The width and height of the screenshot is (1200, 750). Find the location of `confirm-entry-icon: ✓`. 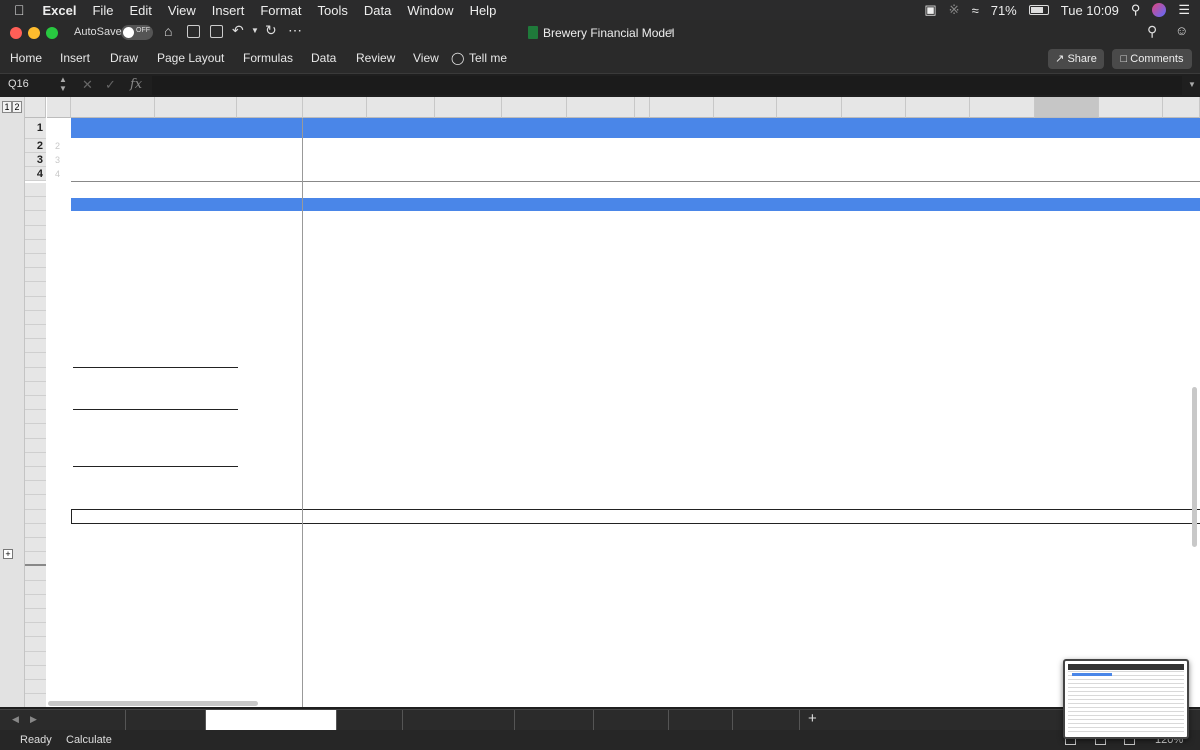

confirm-entry-icon: ✓ is located at coordinates (110, 85).